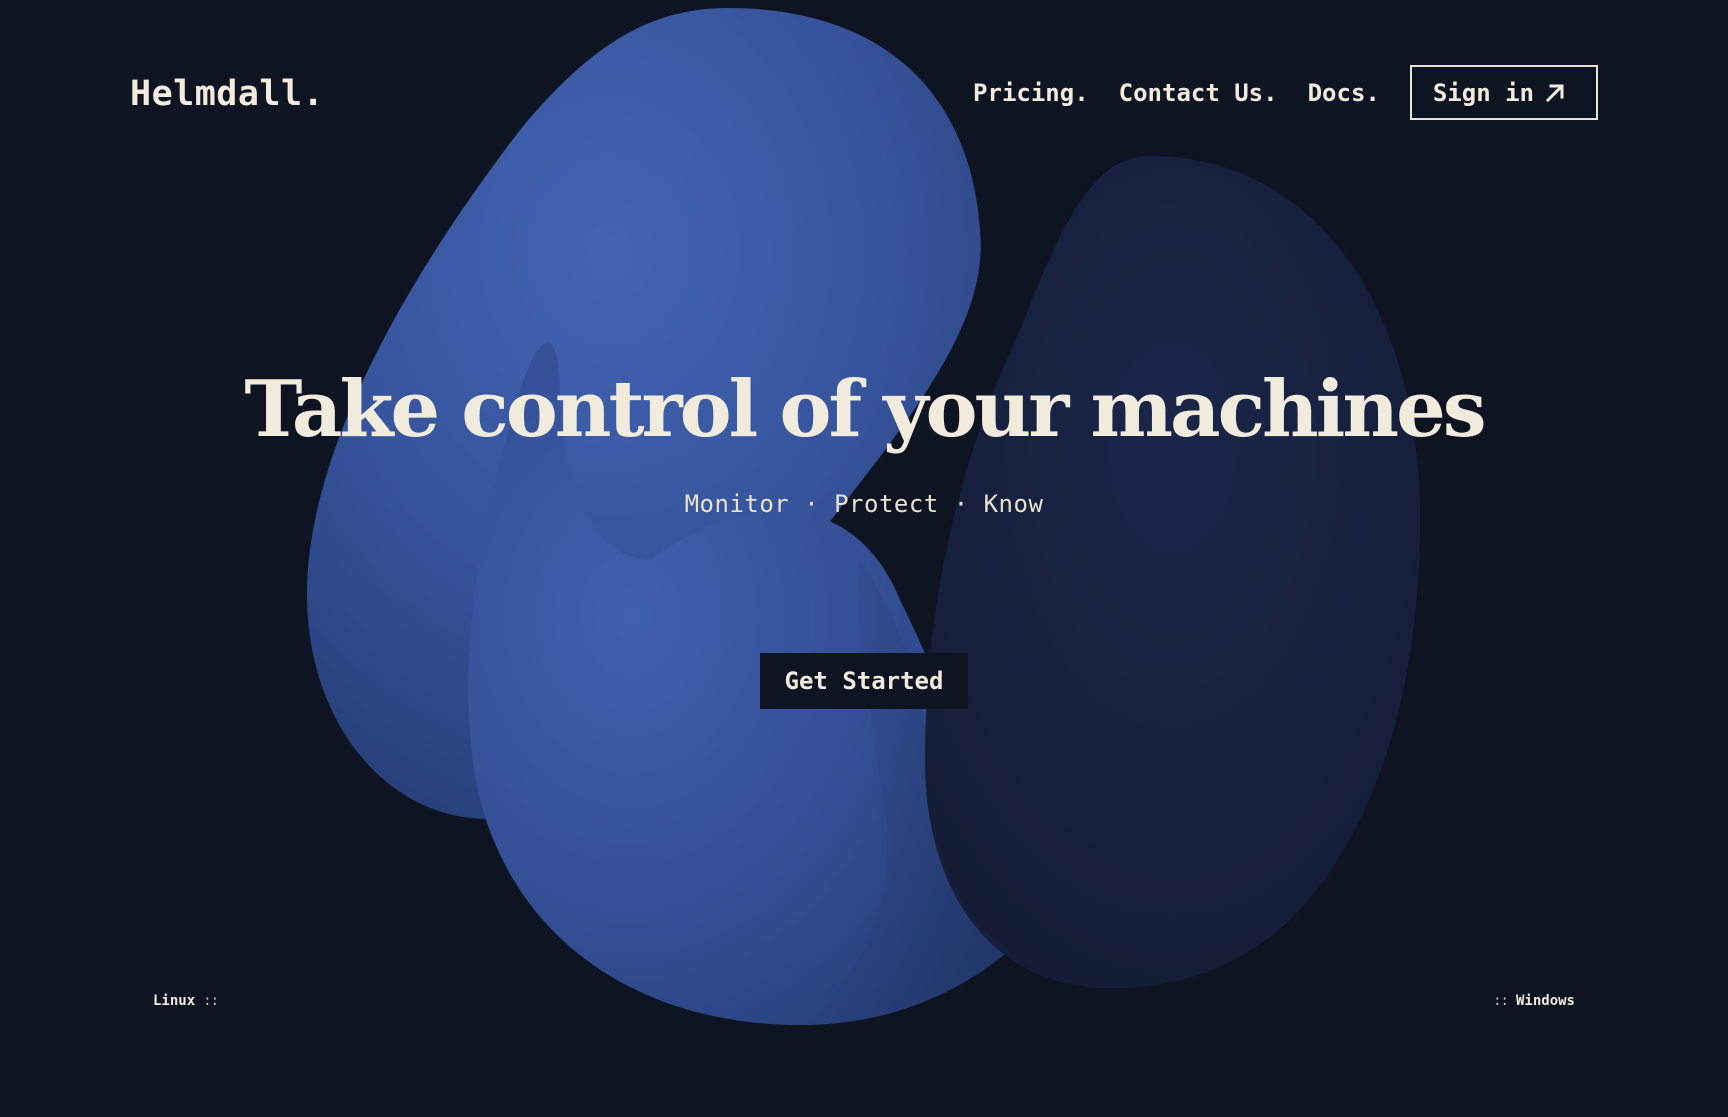 Image resolution: width=1728 pixels, height=1117 pixels. Describe the element at coordinates (1483, 92) in the screenshot. I see `sign-in-label: Sign in` at that location.